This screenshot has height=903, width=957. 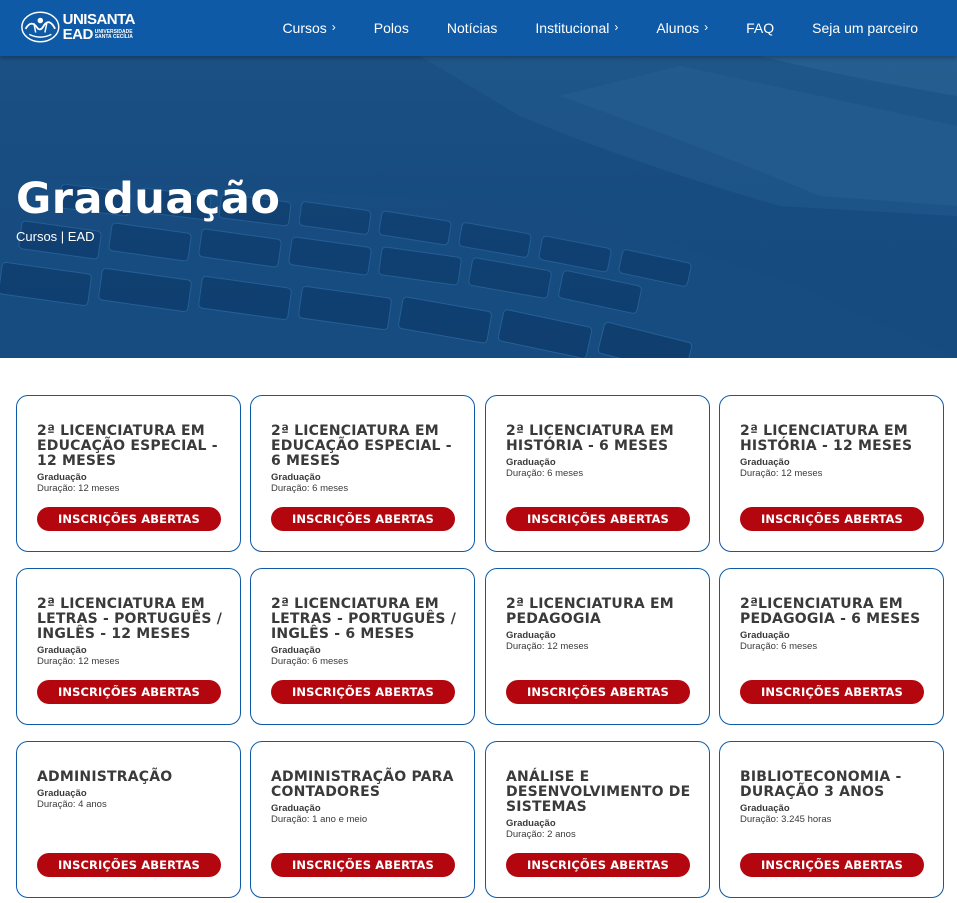 What do you see at coordinates (601, 439) in the screenshot?
I see `course-title: 2ª LICENCIATURA EM HISTÓRIA - 6 MESES` at bounding box center [601, 439].